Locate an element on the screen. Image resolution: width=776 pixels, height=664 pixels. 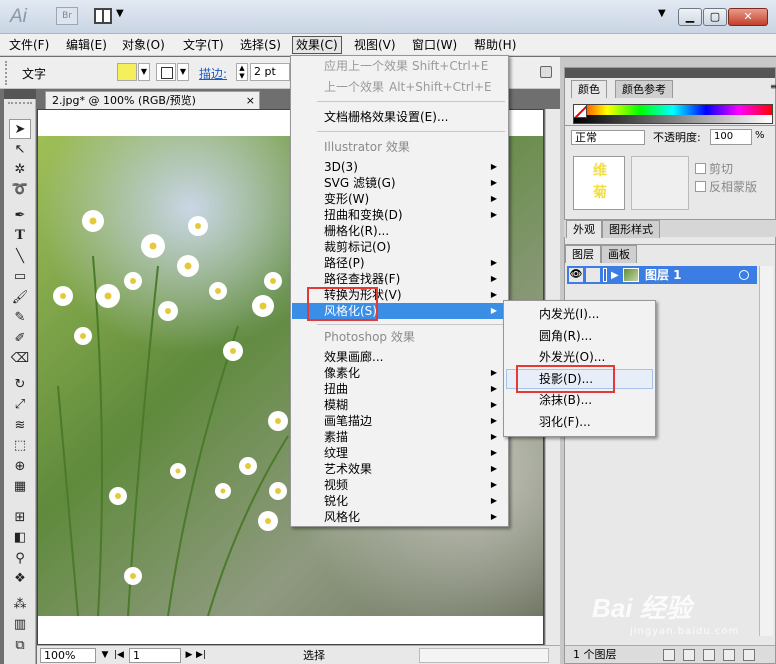
menu-apply-last-effect: 应用上一个效果 Shift+Ctrl+E is located at coordinates (399, 66).